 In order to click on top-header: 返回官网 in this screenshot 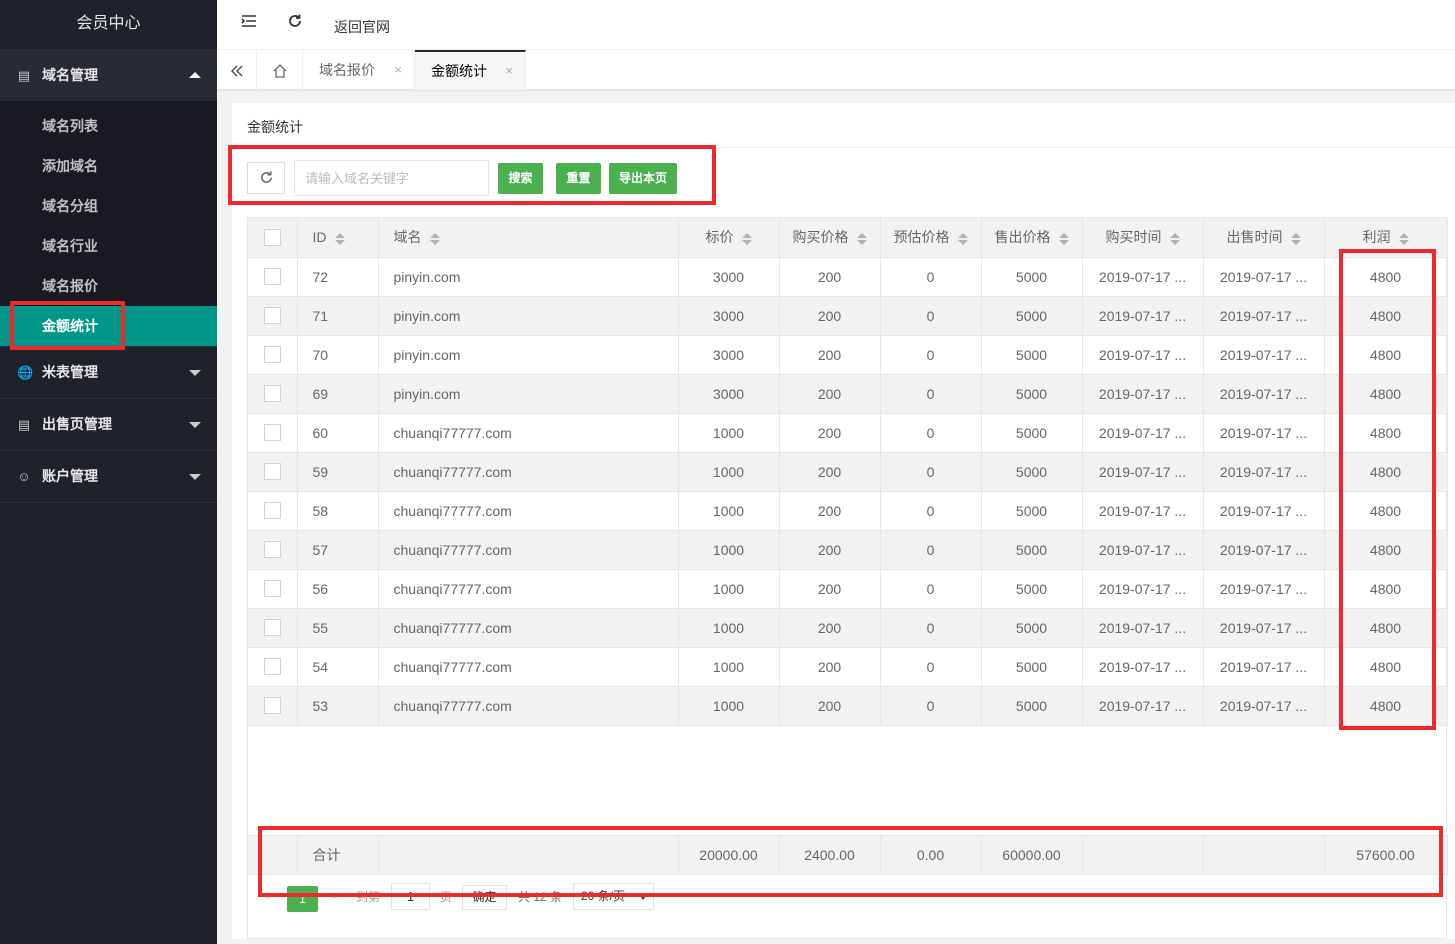, I will do `click(836, 25)`.